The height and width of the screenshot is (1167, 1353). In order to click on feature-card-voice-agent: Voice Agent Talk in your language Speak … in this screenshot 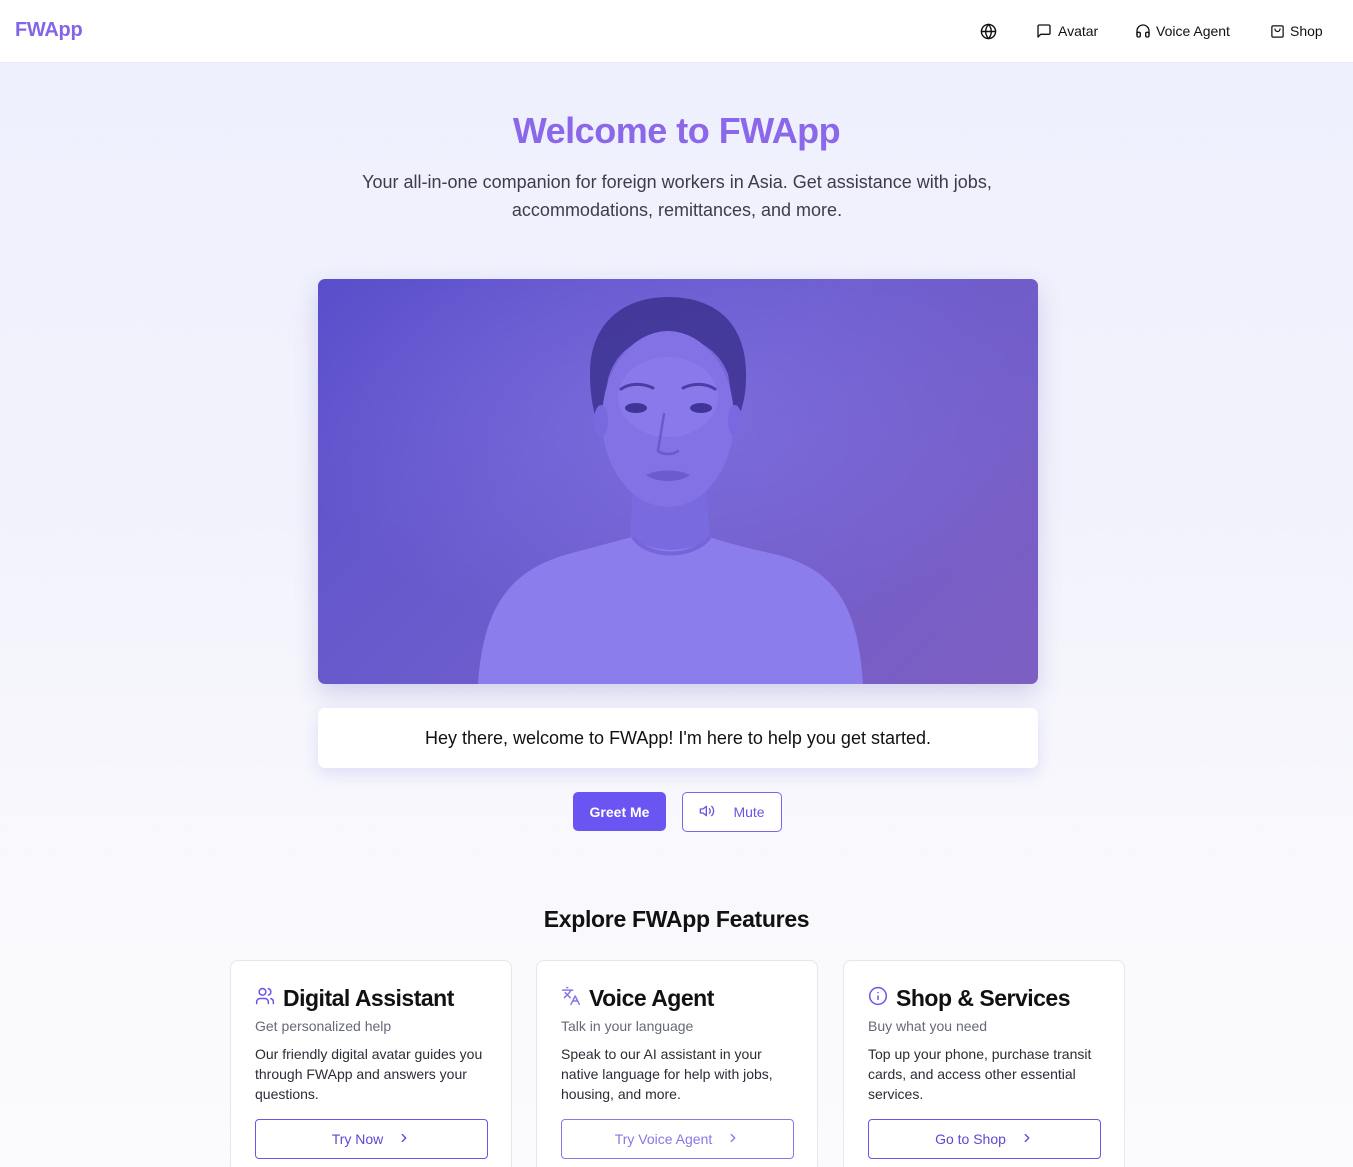, I will do `click(677, 1063)`.